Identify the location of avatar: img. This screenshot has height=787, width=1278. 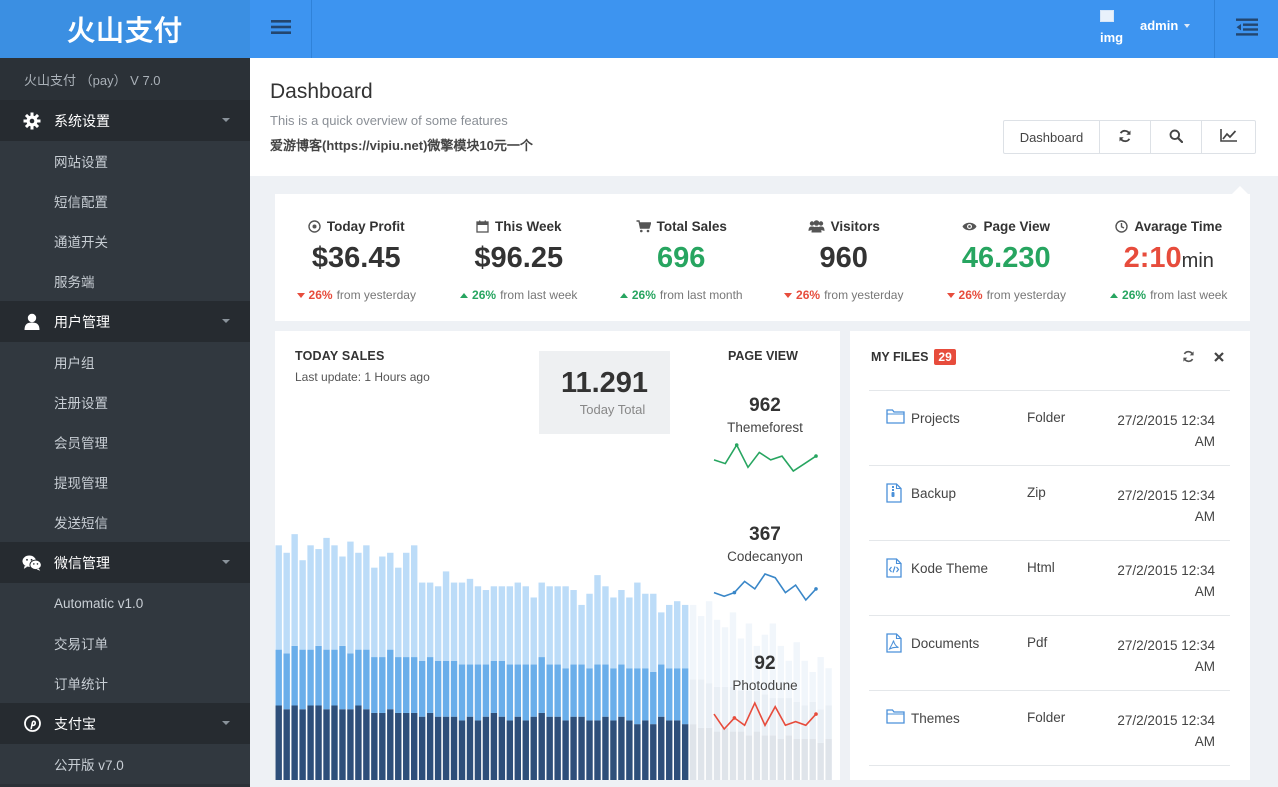
(1114, 26).